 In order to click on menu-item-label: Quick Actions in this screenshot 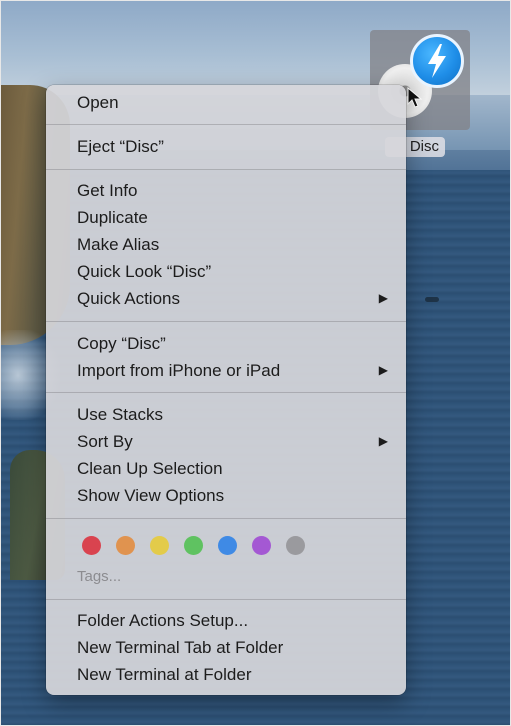, I will do `click(128, 298)`.